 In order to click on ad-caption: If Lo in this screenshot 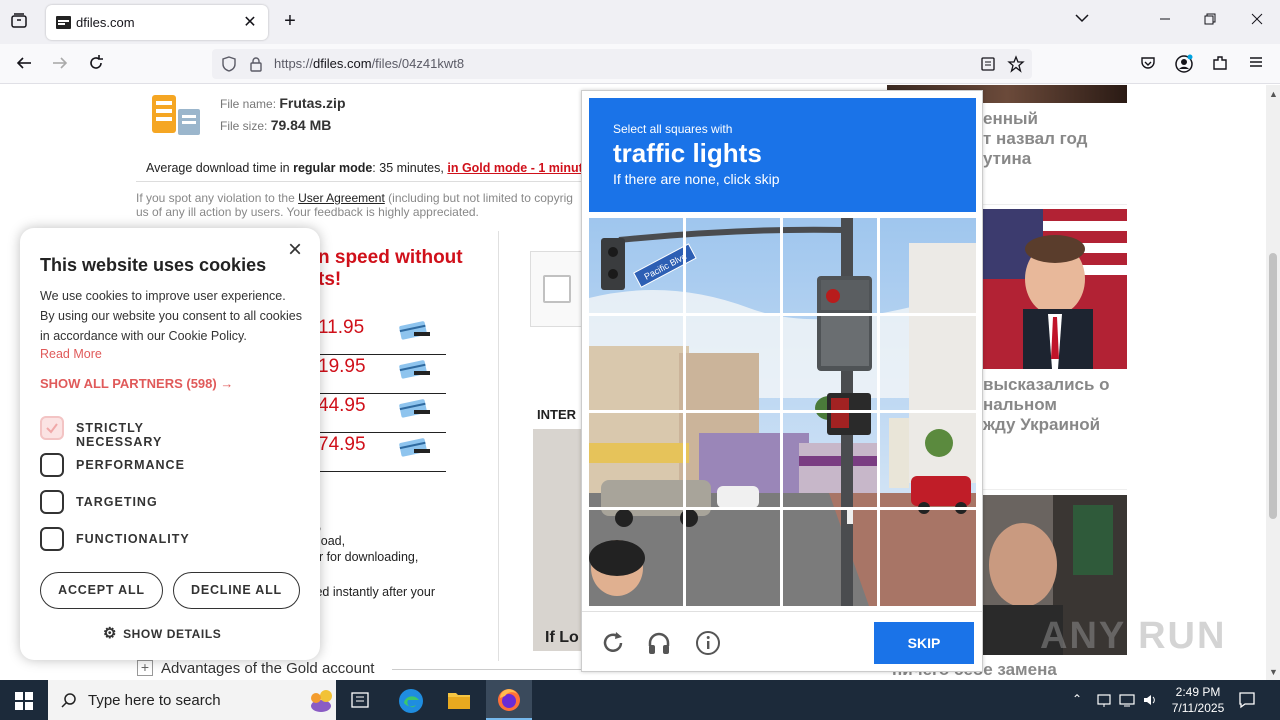, I will do `click(562, 637)`.